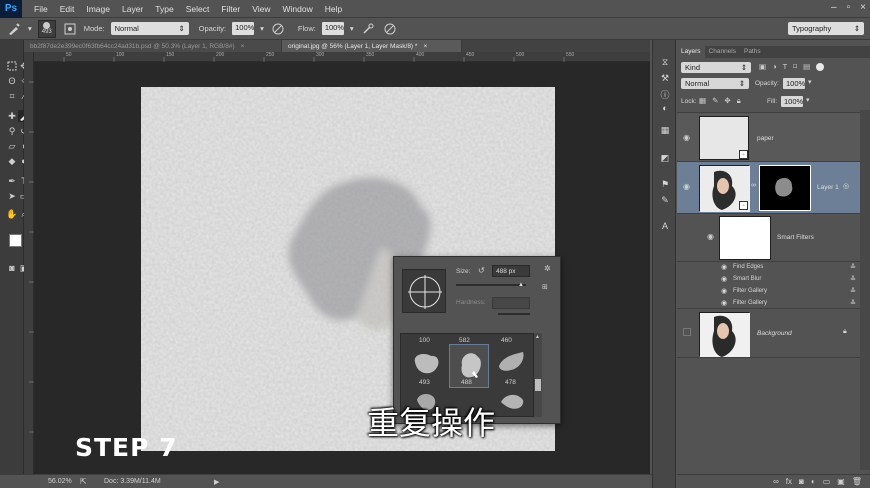  What do you see at coordinates (511, 271) in the screenshot?
I see `size-input: 488 px` at bounding box center [511, 271].